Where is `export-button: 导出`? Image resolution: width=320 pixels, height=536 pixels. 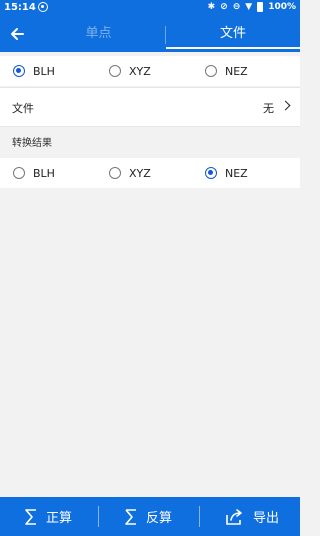 export-button: 导出 is located at coordinates (251, 516).